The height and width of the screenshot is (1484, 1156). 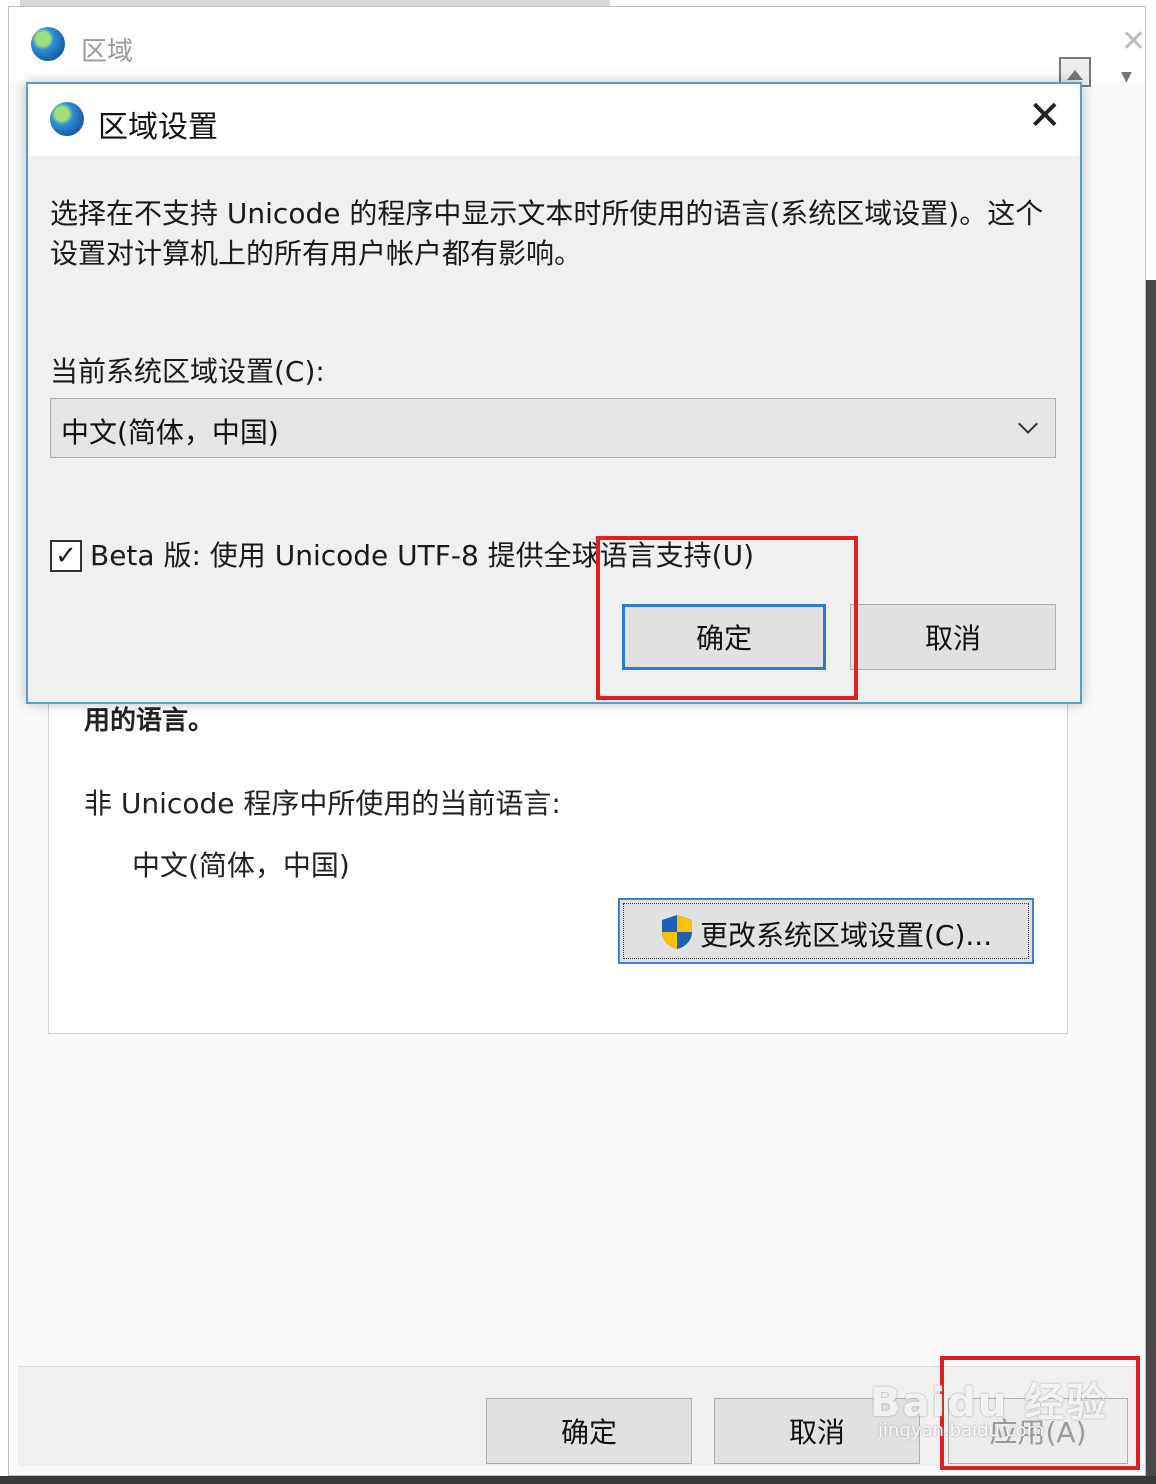 What do you see at coordinates (578, 1480) in the screenshot?
I see `background-strip-bottom` at bounding box center [578, 1480].